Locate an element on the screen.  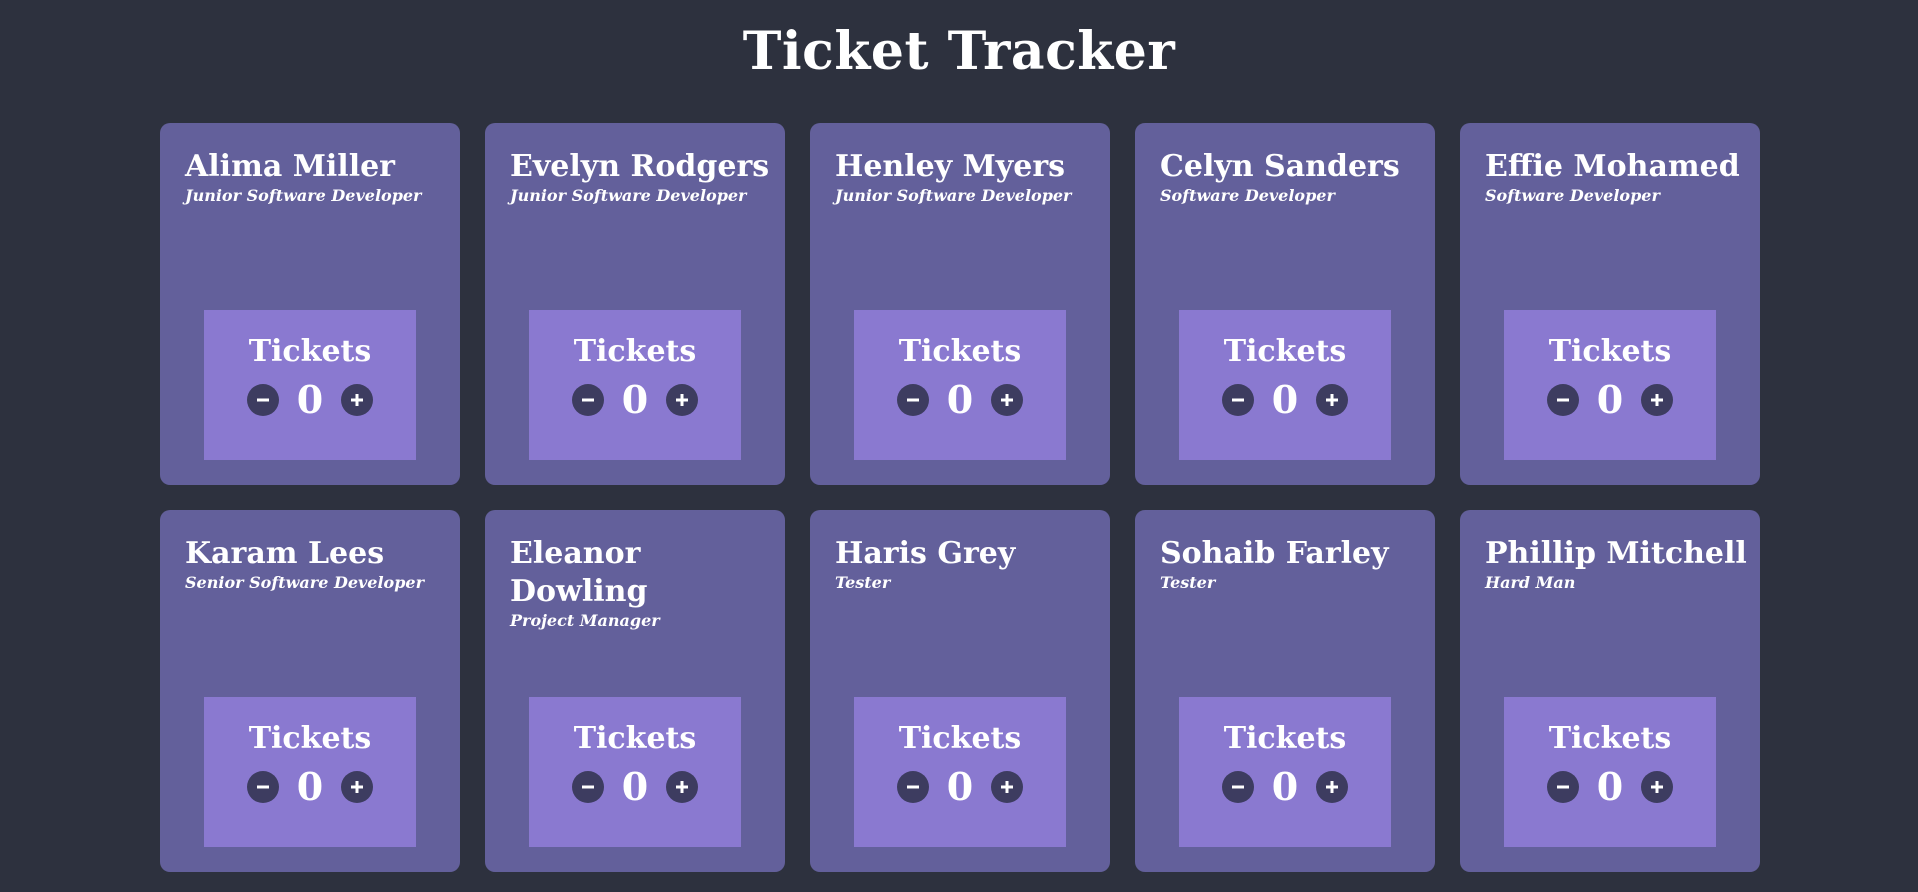
card-header: Eleanor Dowling Project Manager is located at coordinates (642, 583).